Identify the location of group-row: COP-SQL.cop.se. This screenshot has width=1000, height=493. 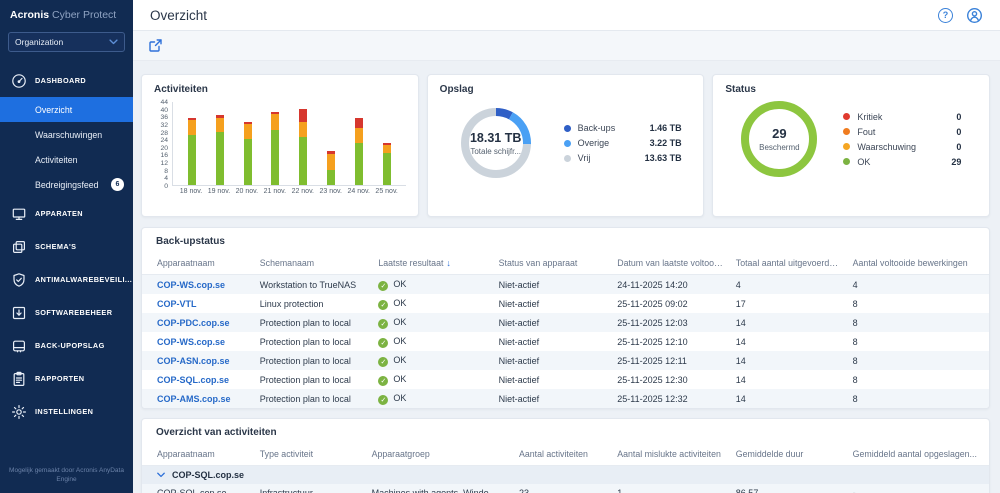
(565, 474).